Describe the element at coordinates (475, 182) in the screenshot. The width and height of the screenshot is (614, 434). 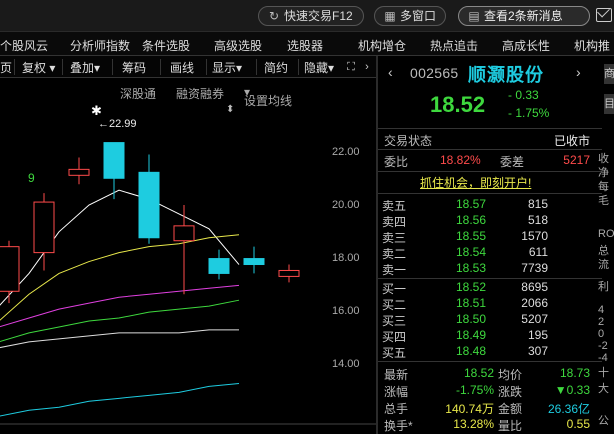
I see `open-account-link: 抓住机会，即刻开户!` at that location.